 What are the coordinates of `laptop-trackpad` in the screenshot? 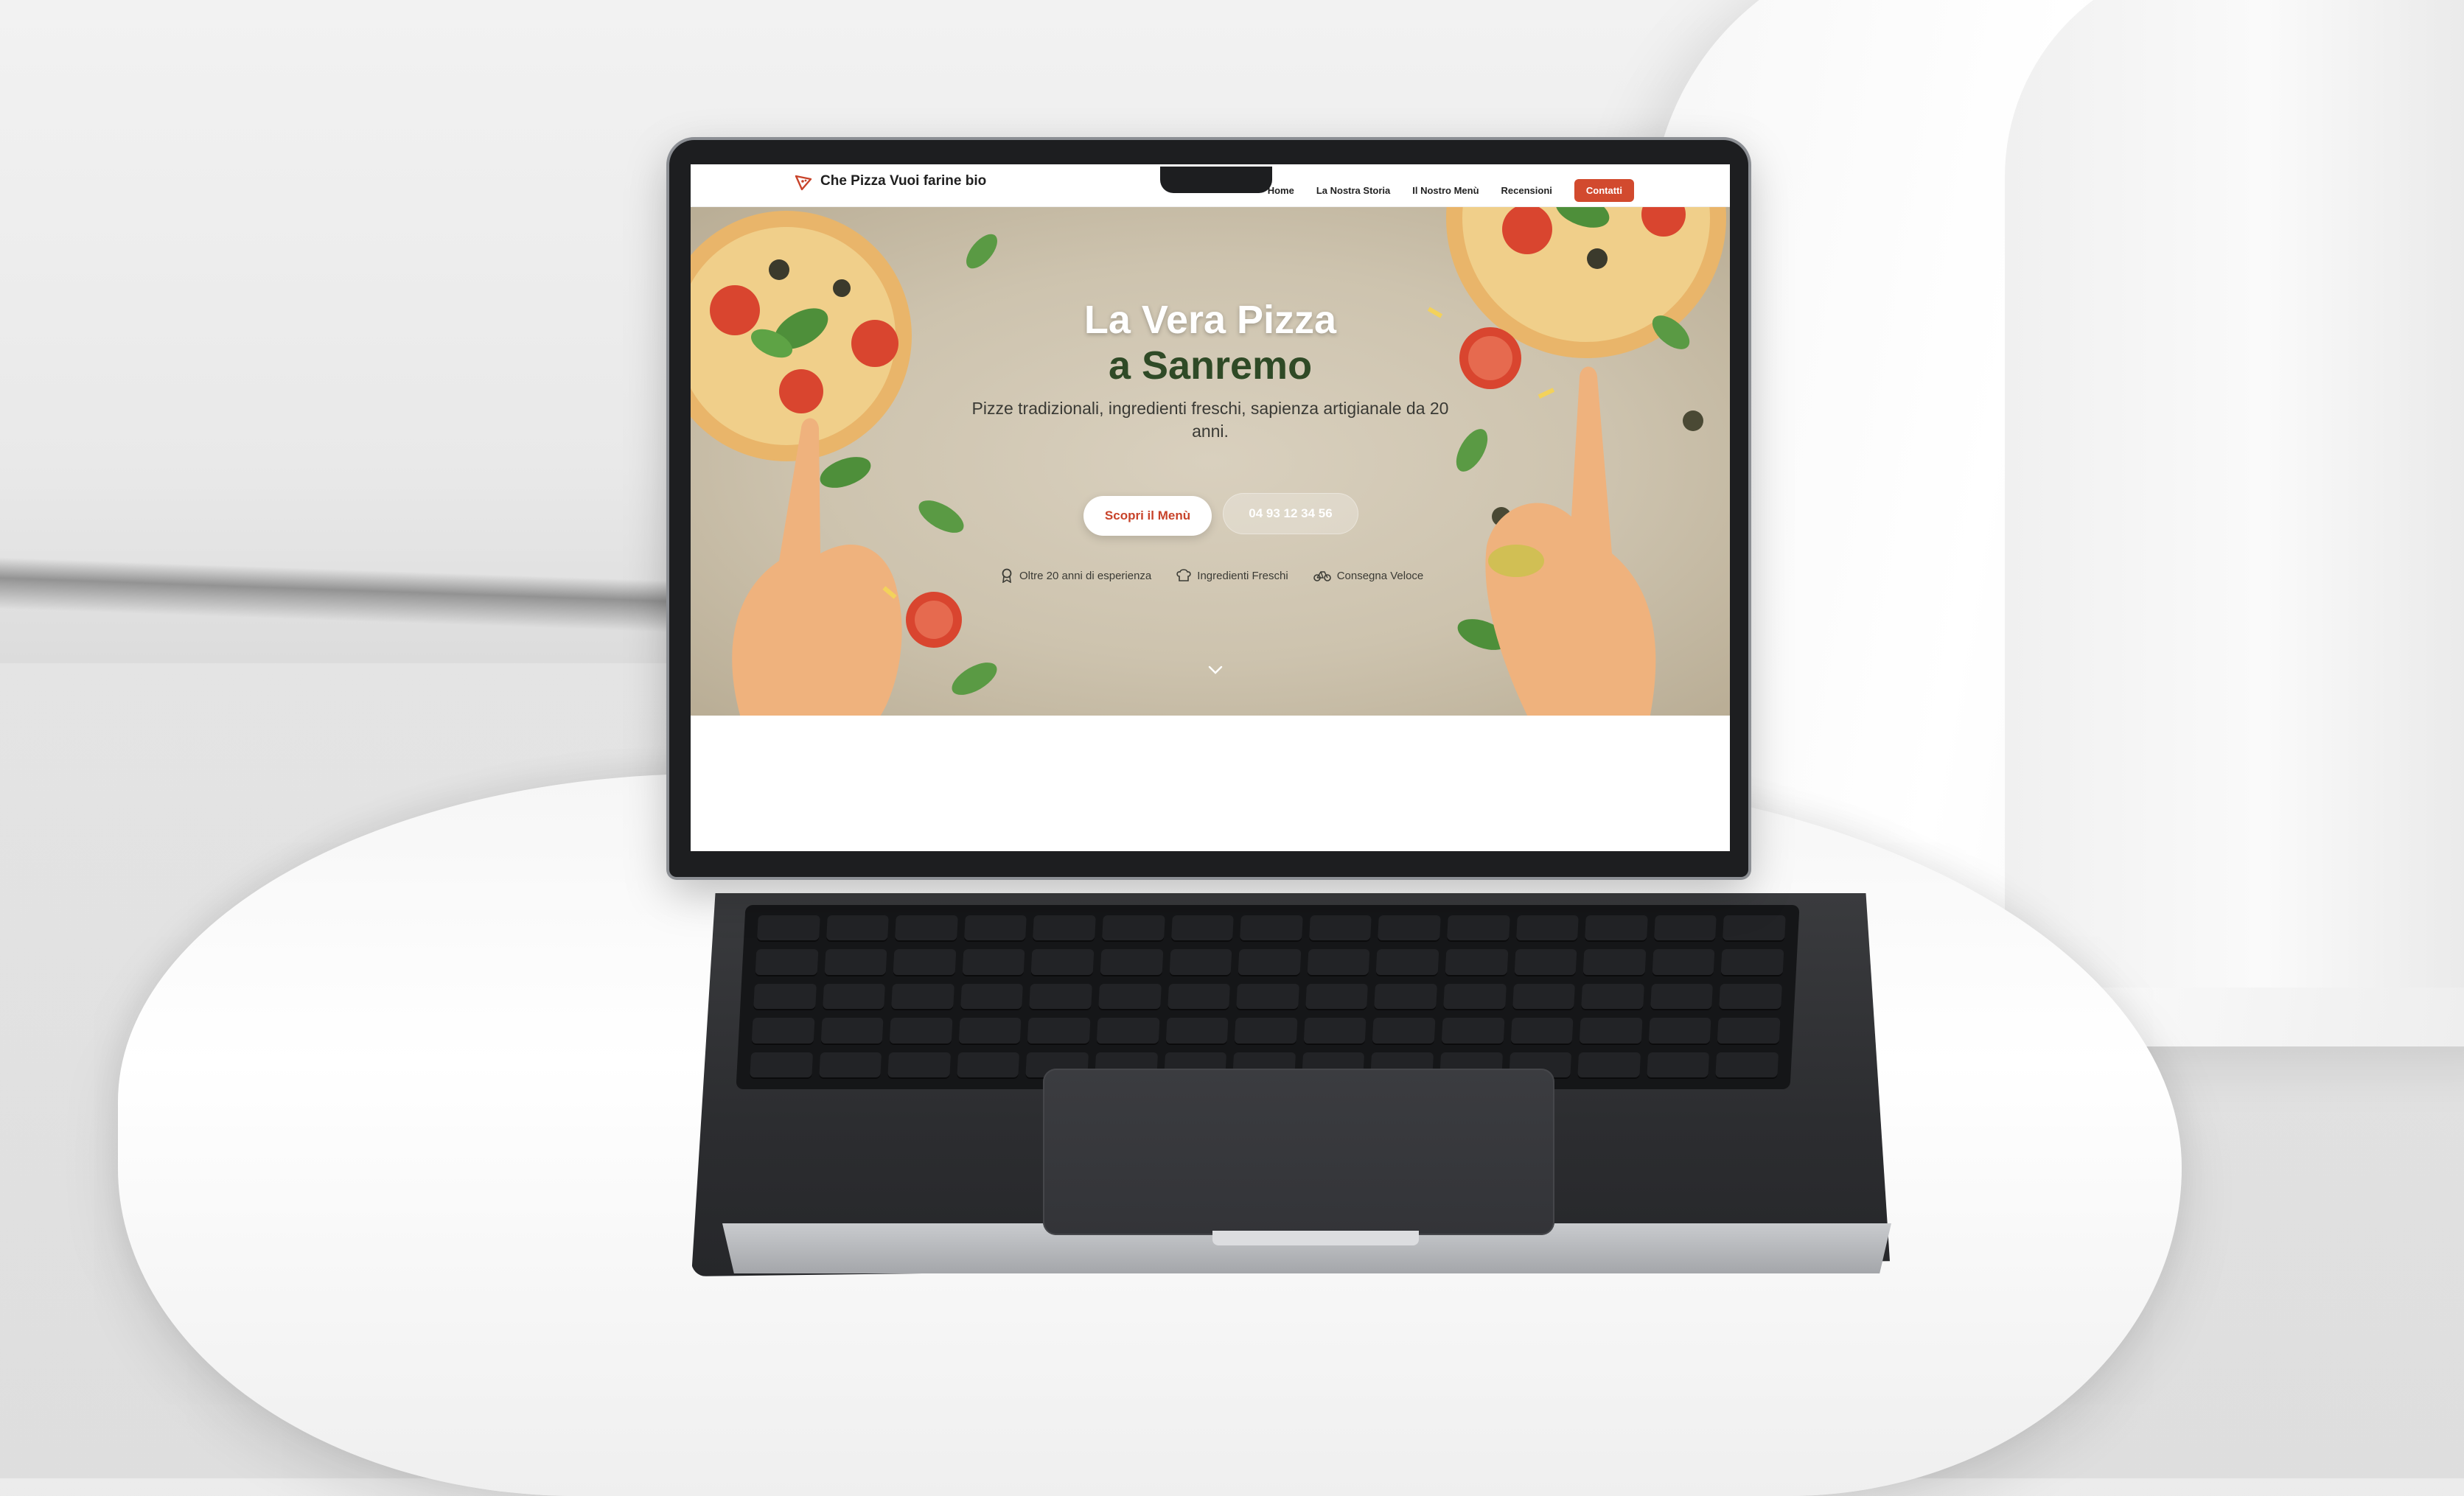 It's located at (1298, 1152).